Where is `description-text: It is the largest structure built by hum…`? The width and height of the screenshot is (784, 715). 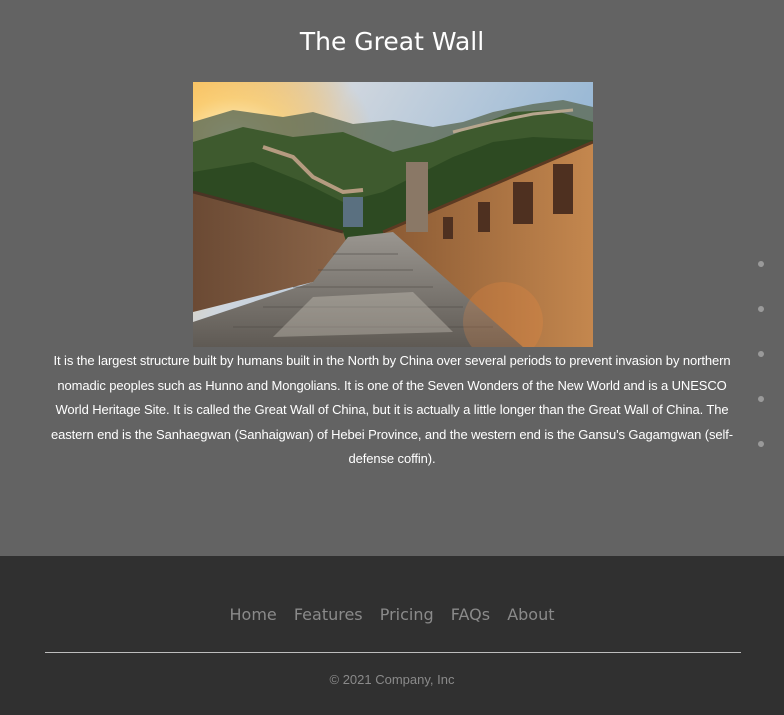 description-text: It is the largest structure built by hum… is located at coordinates (392, 409).